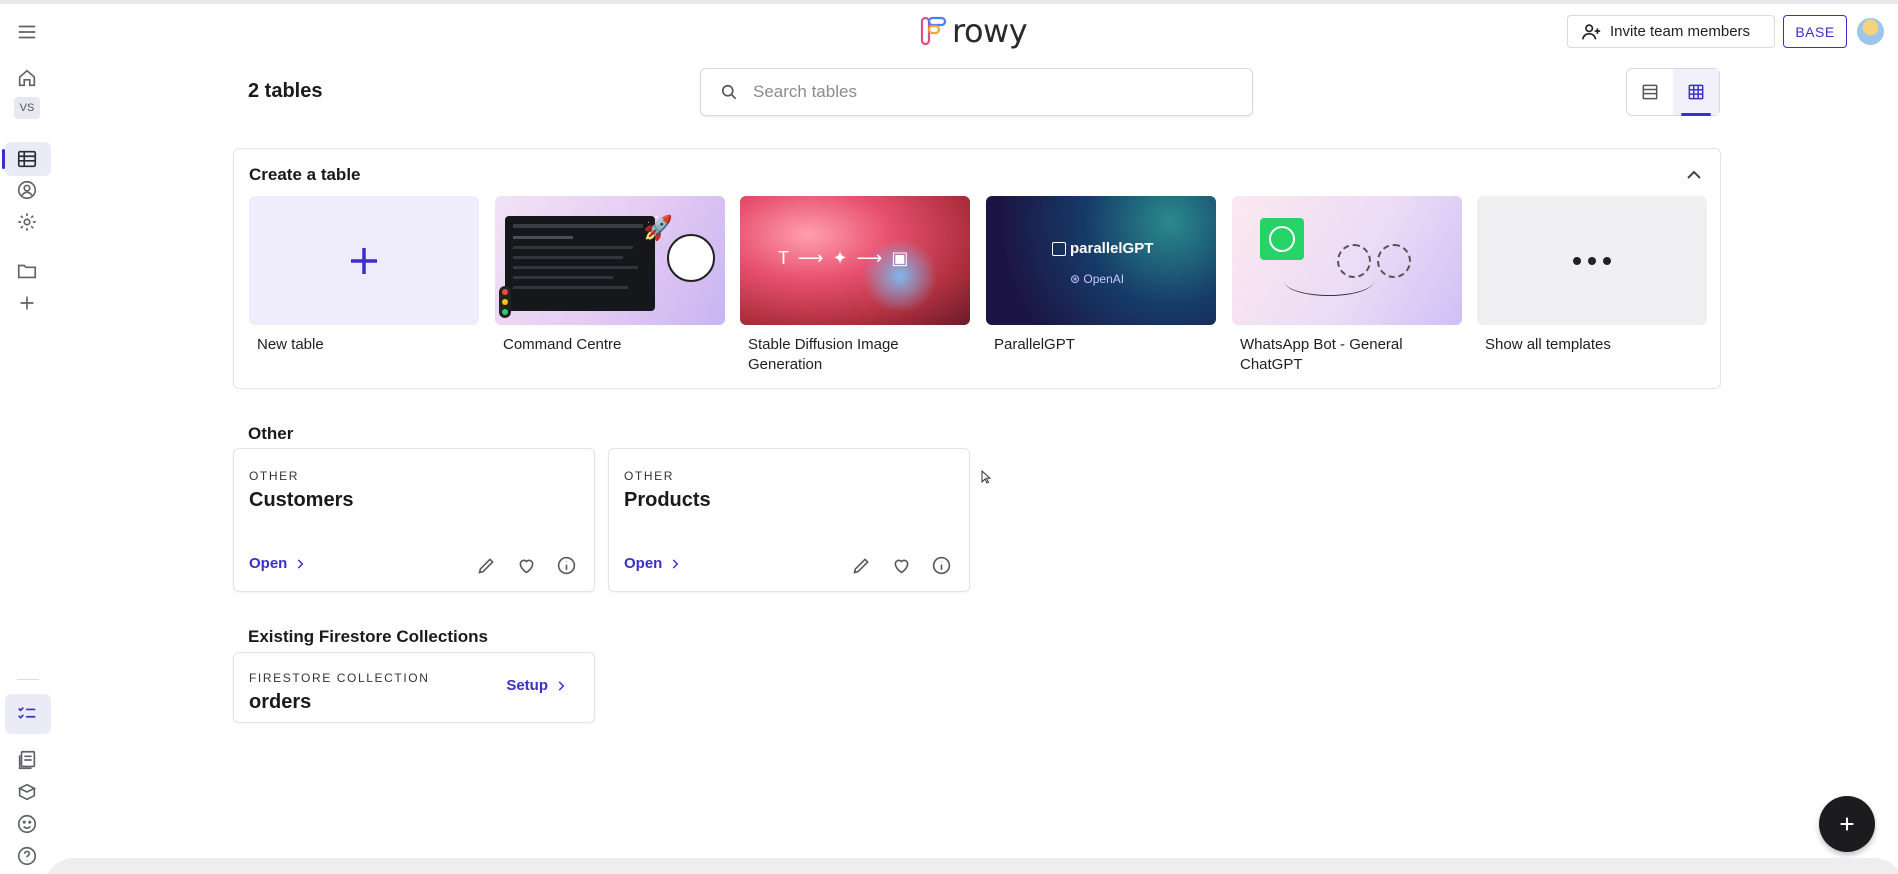 Image resolution: width=1898 pixels, height=874 pixels. I want to click on learn-icon, so click(27, 792).